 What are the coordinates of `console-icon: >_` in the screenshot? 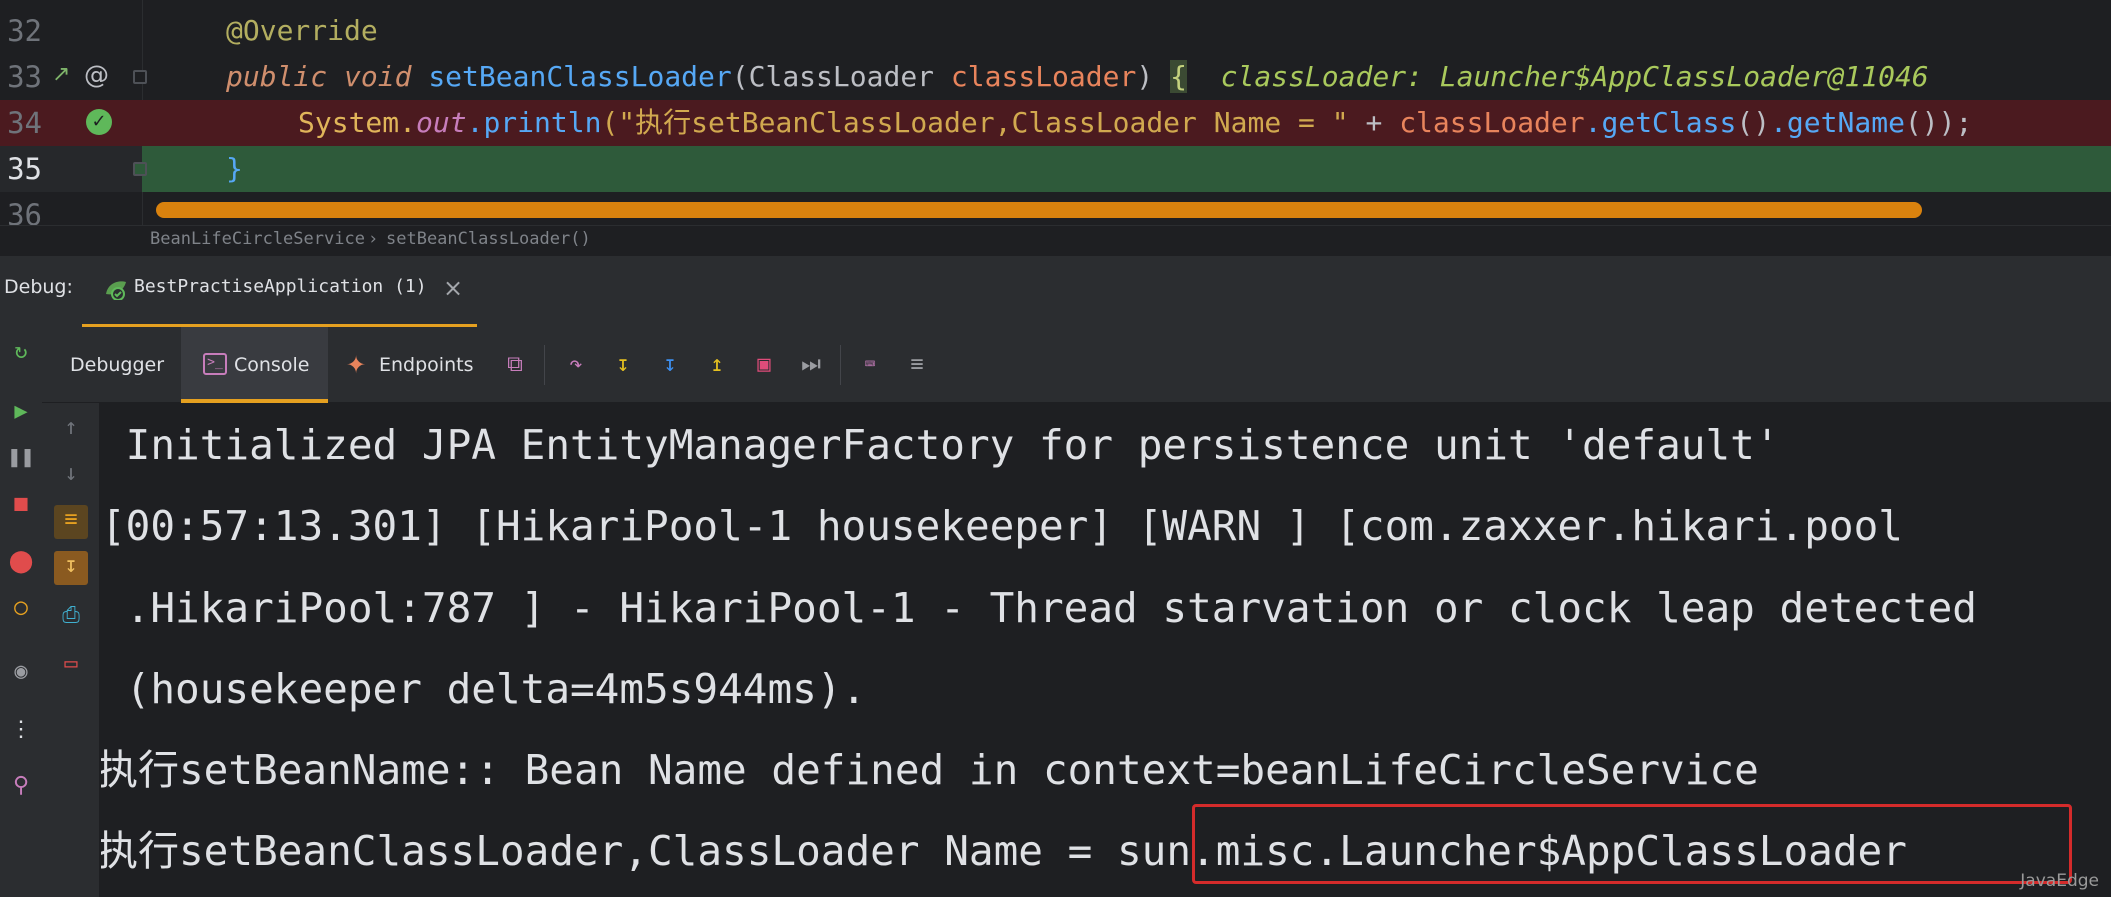 It's located at (215, 364).